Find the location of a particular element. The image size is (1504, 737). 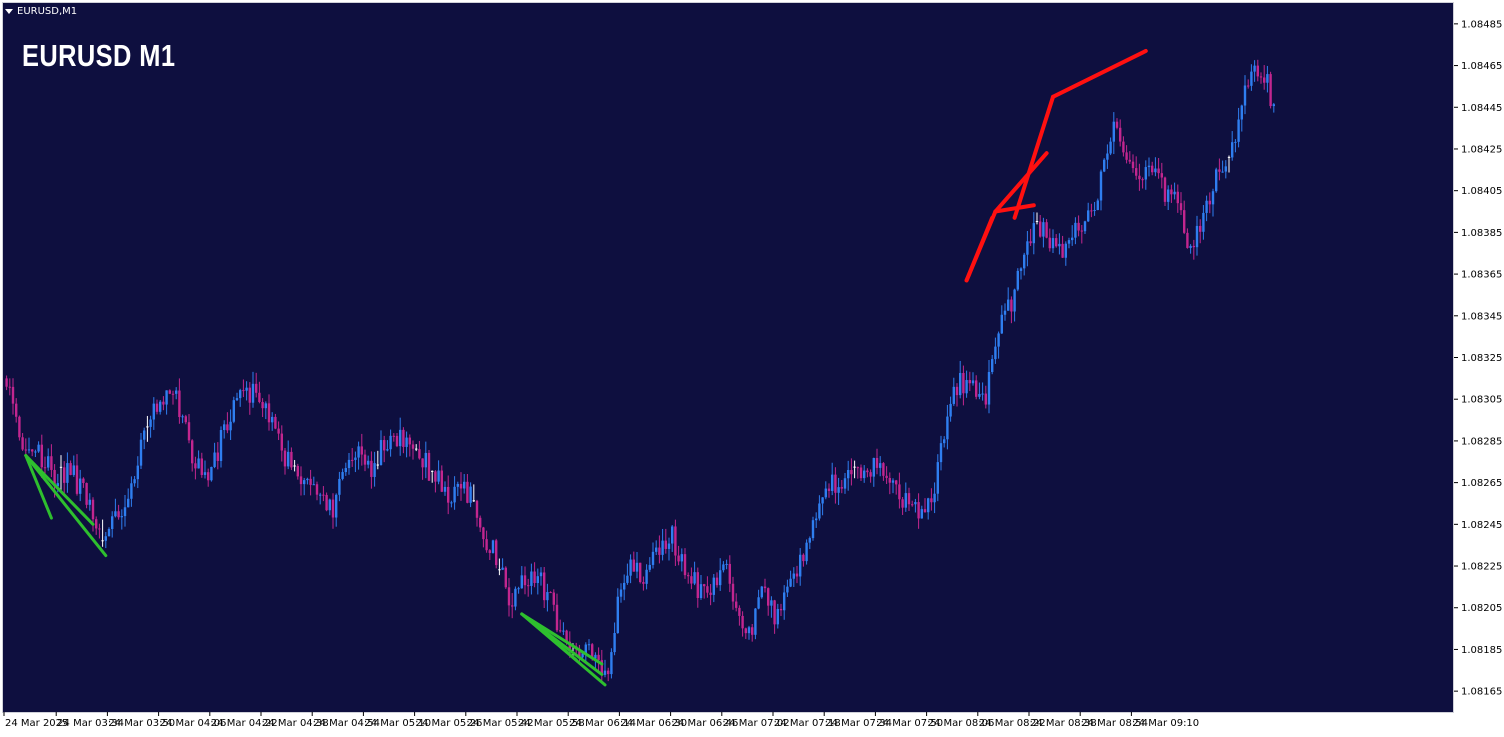

y-tick-label: 1.08425 is located at coordinates (1481, 149).